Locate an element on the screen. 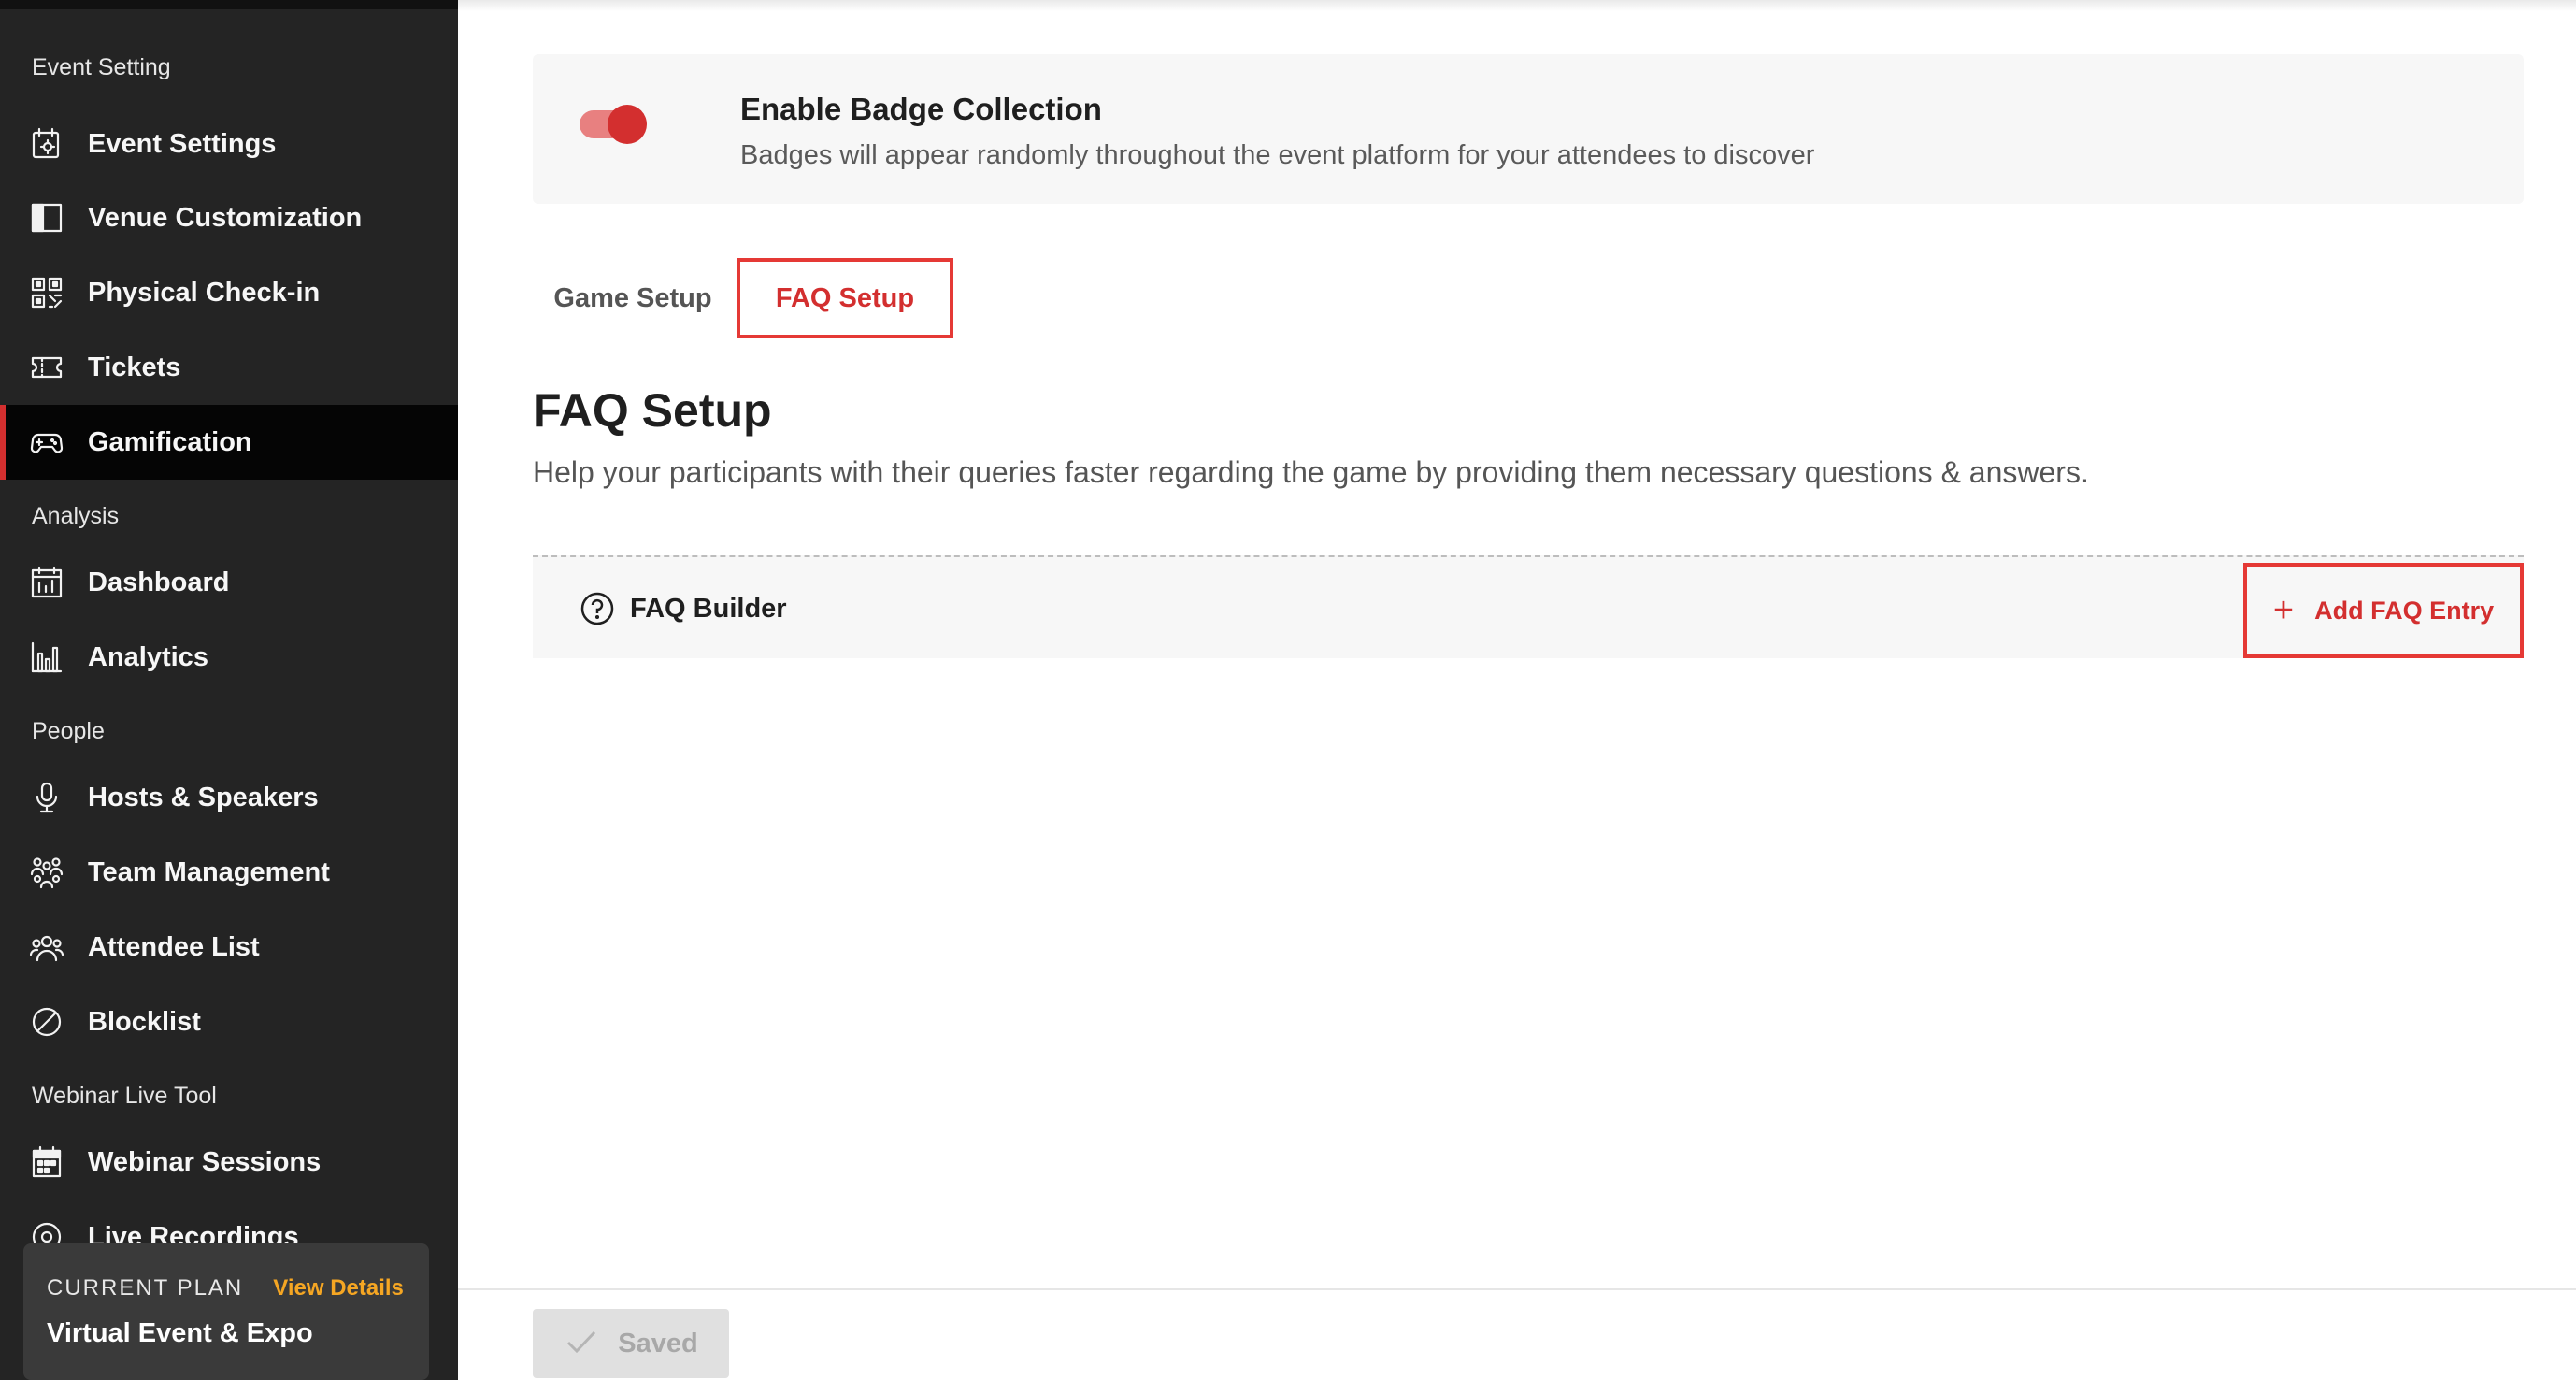 This screenshot has width=2576, height=1380. bar-chart-icon is located at coordinates (47, 657).